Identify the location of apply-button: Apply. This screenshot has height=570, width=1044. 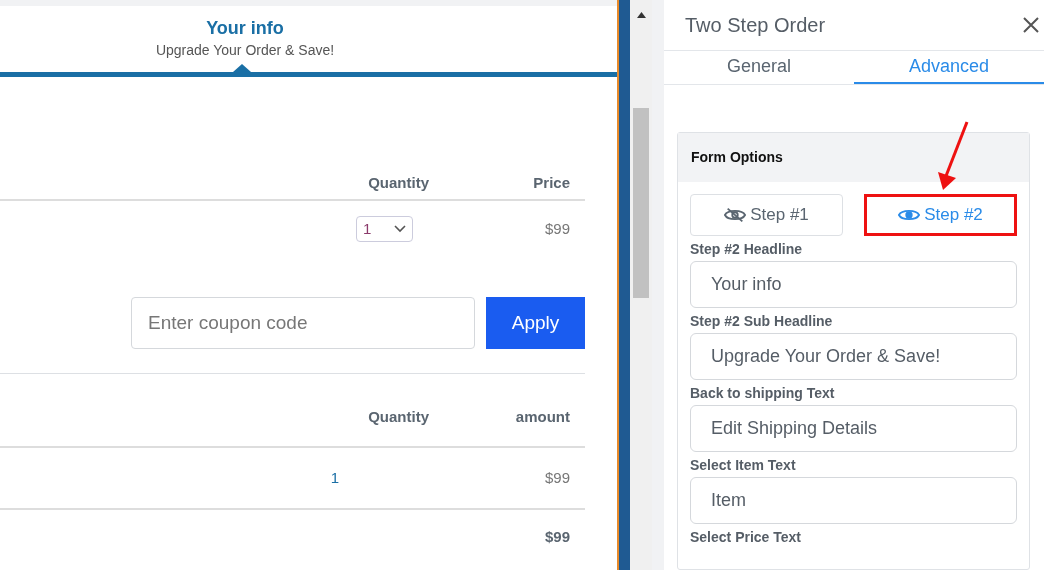
(535, 323).